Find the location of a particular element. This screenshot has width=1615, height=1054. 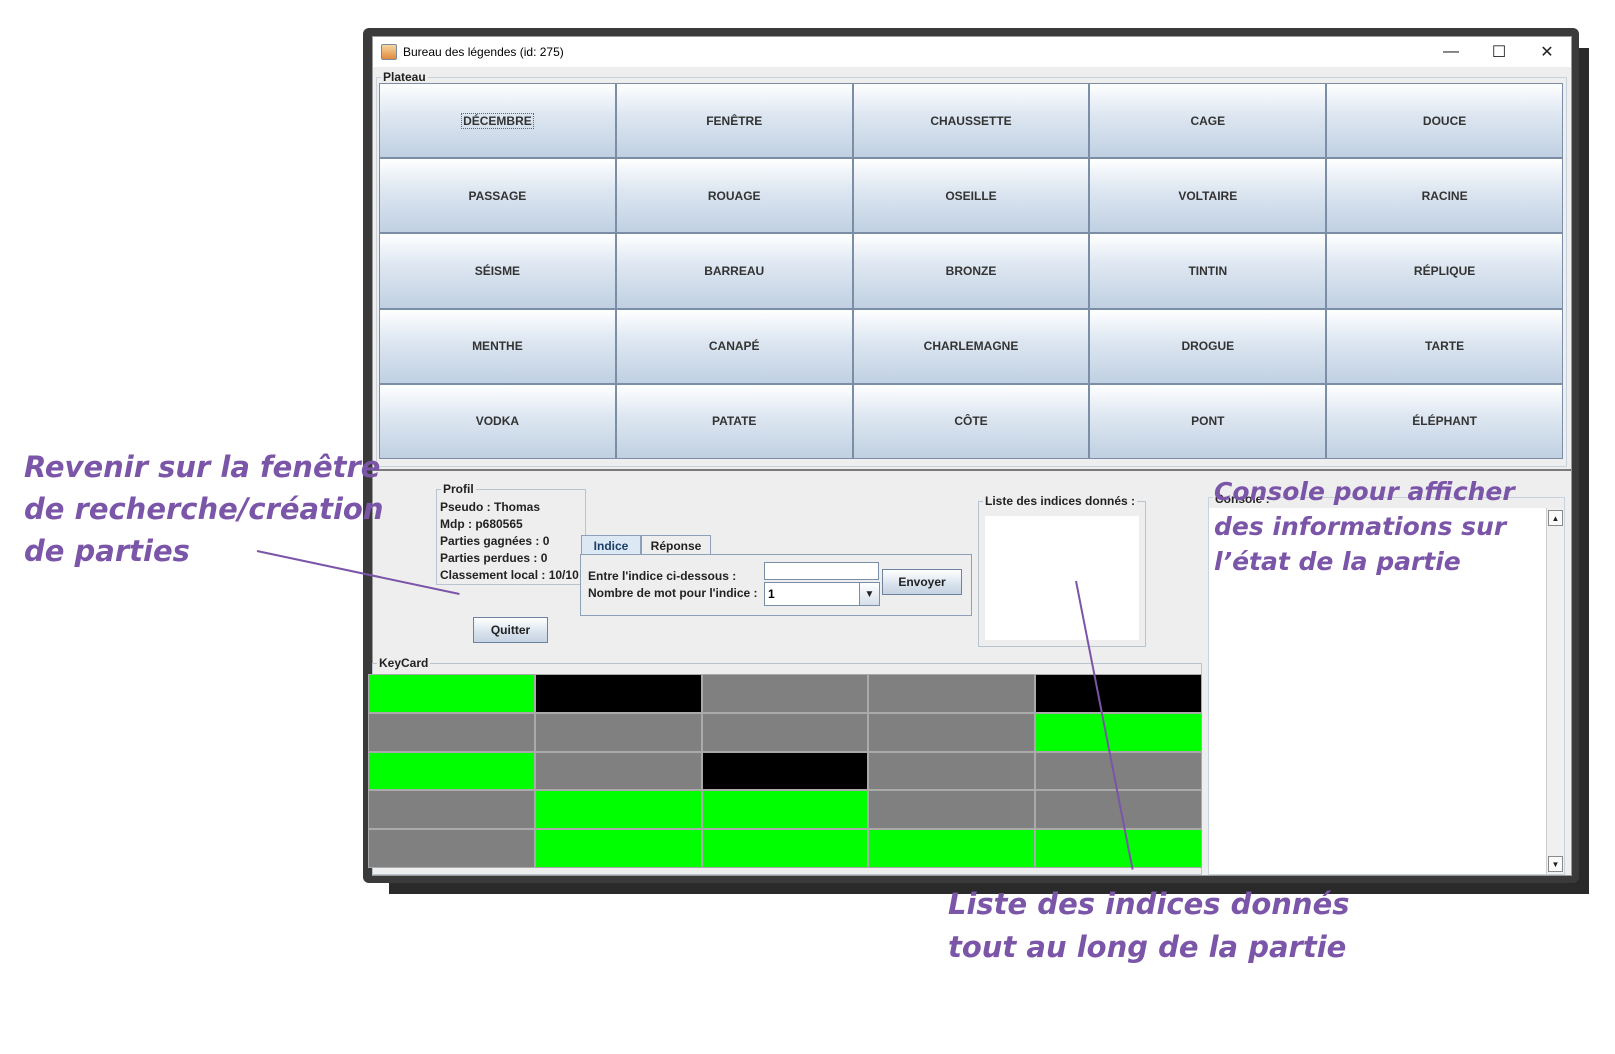

hints-list is located at coordinates (1062, 578).